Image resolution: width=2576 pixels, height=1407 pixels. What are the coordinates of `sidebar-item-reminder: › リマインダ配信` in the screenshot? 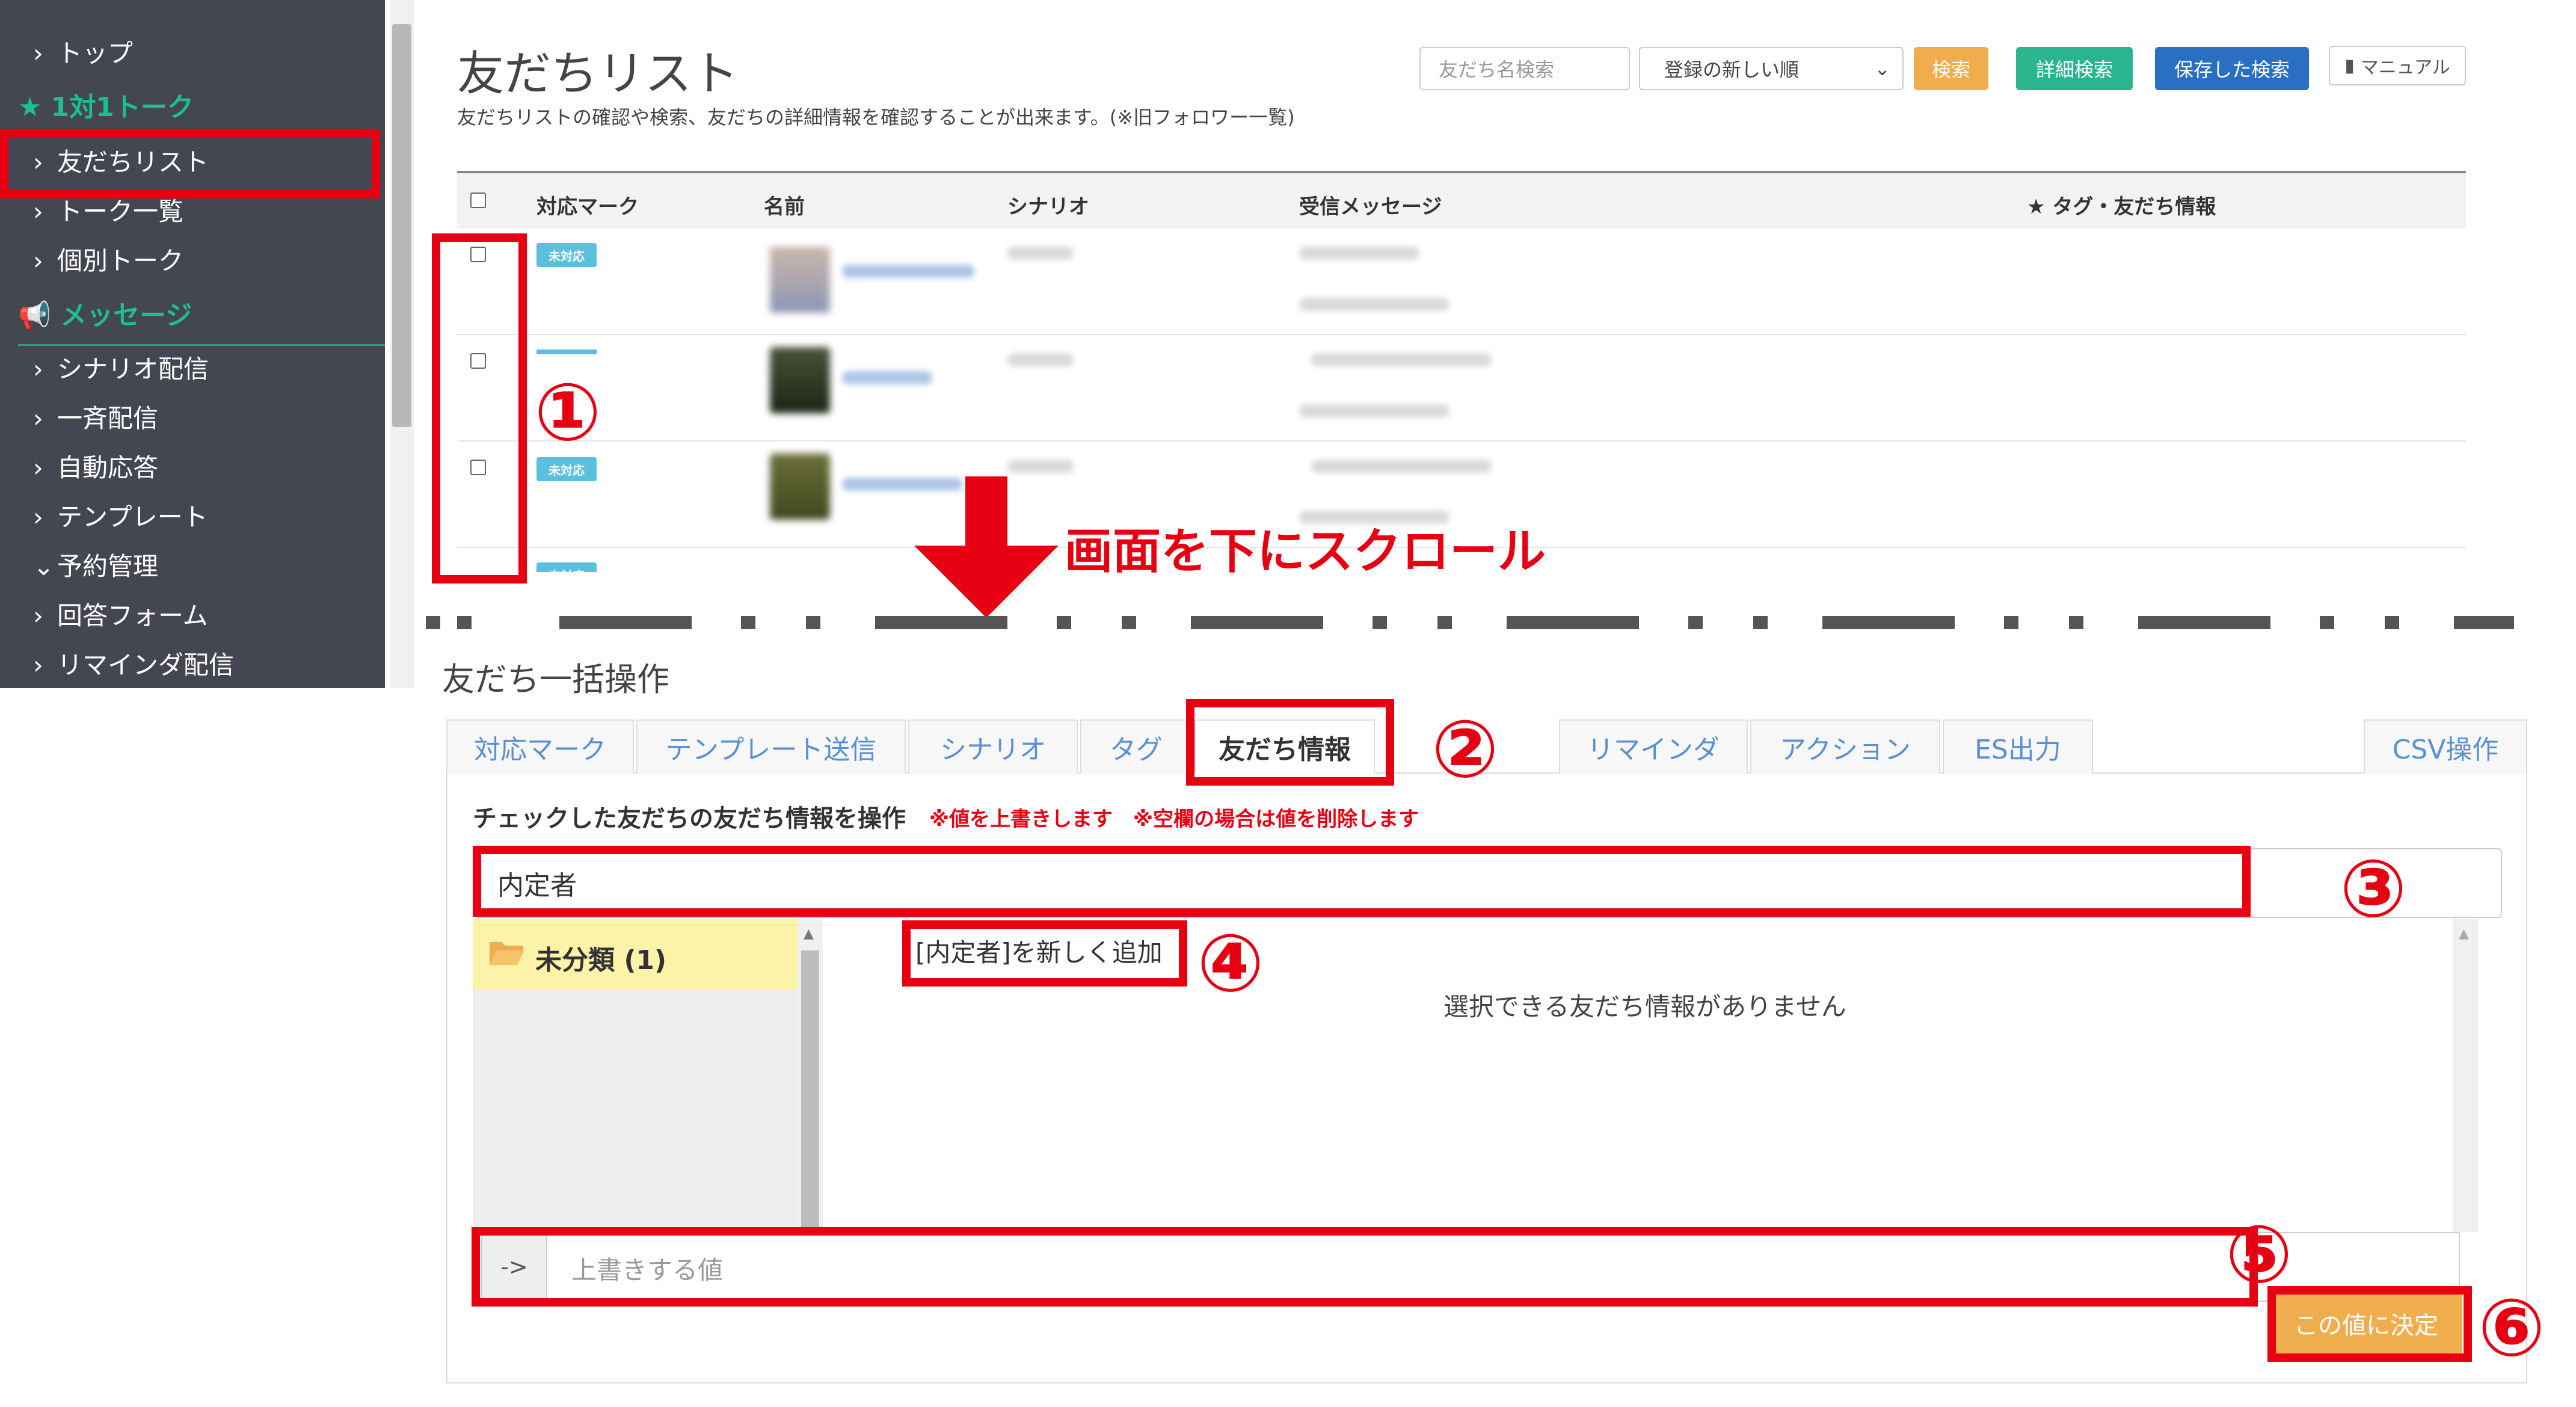 It's located at (133, 663).